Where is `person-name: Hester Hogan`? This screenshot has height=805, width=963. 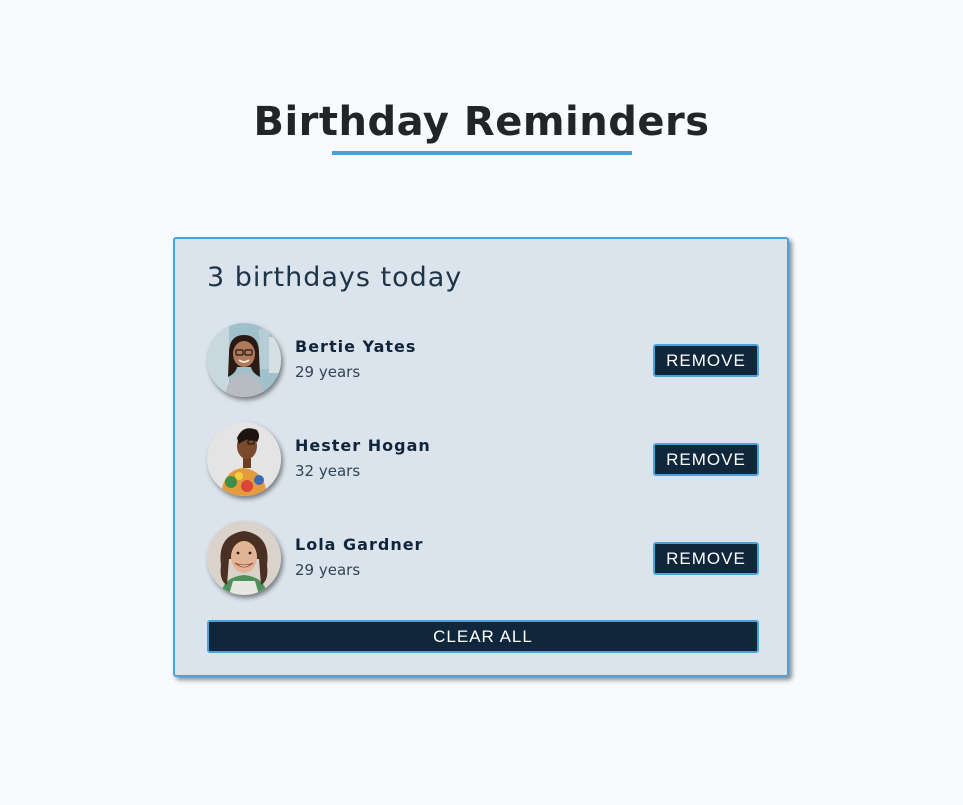 person-name: Hester Hogan is located at coordinates (363, 445).